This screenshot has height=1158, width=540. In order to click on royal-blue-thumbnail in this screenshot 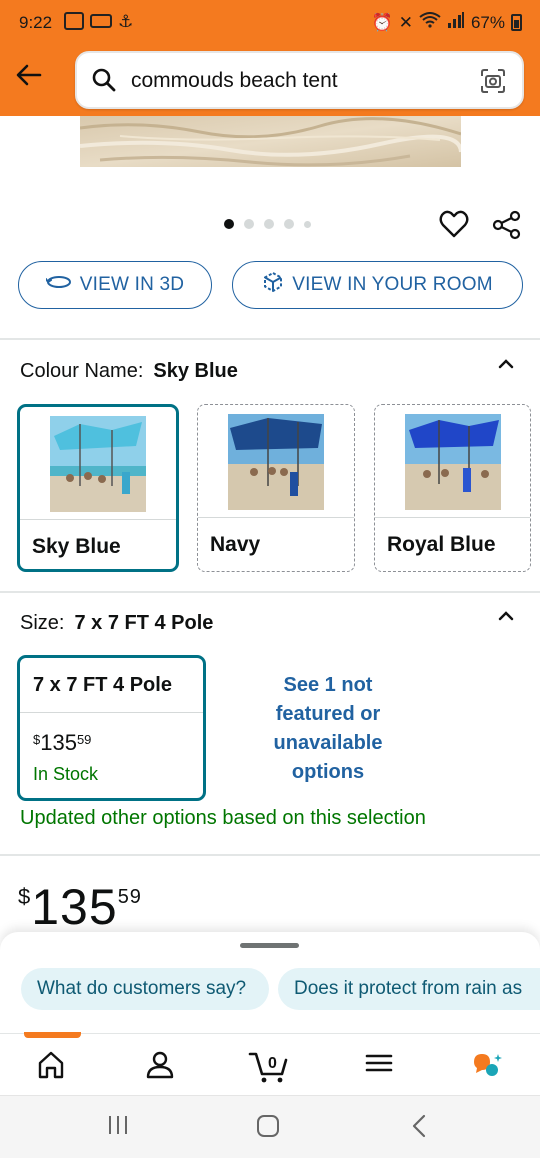, I will do `click(452, 462)`.